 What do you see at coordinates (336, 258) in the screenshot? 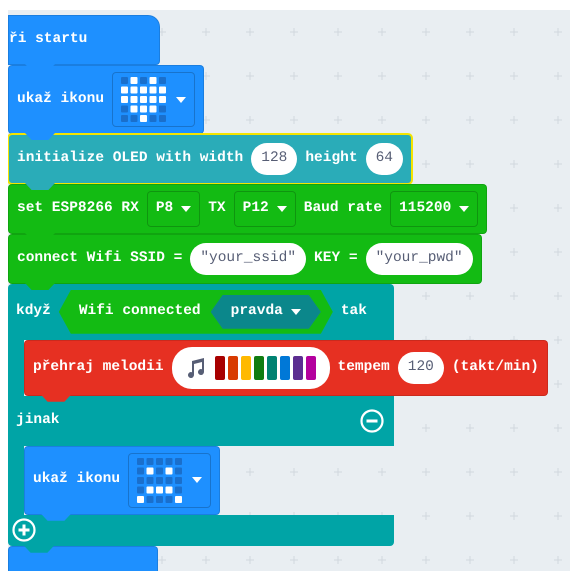
I see `block-label: KEY =` at bounding box center [336, 258].